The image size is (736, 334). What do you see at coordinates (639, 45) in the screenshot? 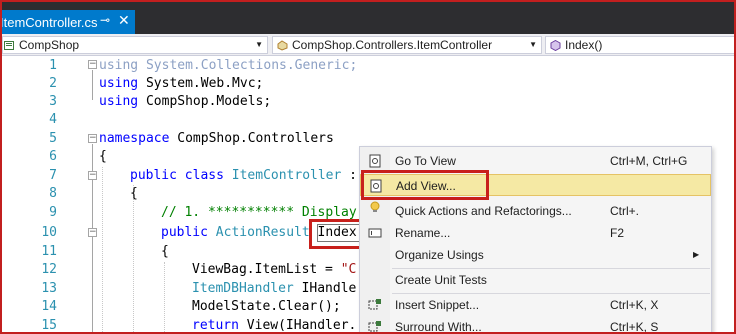
I see `member-dropdown: Index()` at bounding box center [639, 45].